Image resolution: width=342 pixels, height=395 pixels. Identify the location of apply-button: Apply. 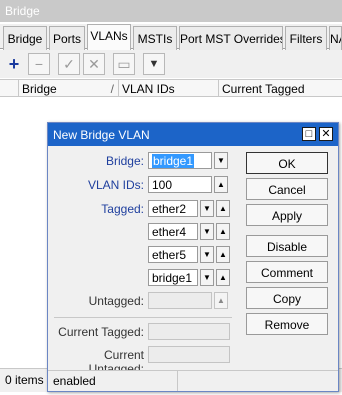
(287, 215).